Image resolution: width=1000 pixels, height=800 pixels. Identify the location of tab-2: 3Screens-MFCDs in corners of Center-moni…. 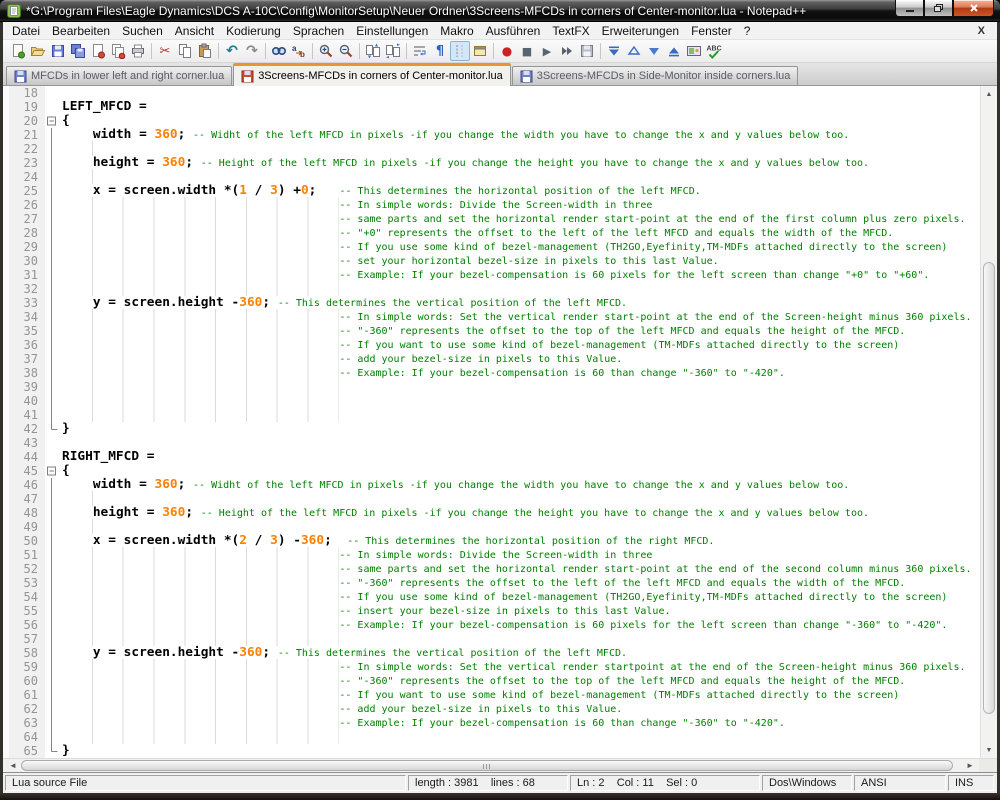
(372, 74).